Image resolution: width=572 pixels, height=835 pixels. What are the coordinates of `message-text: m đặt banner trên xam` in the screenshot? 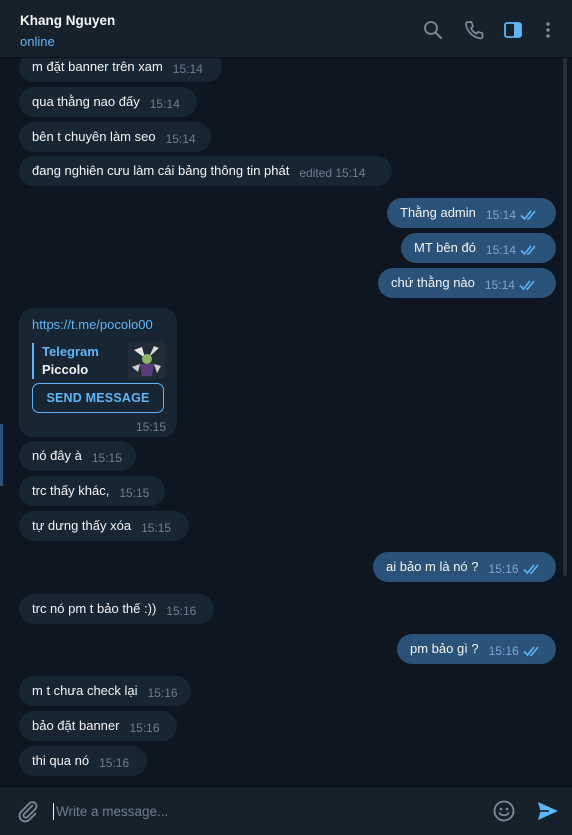 It's located at (97, 66).